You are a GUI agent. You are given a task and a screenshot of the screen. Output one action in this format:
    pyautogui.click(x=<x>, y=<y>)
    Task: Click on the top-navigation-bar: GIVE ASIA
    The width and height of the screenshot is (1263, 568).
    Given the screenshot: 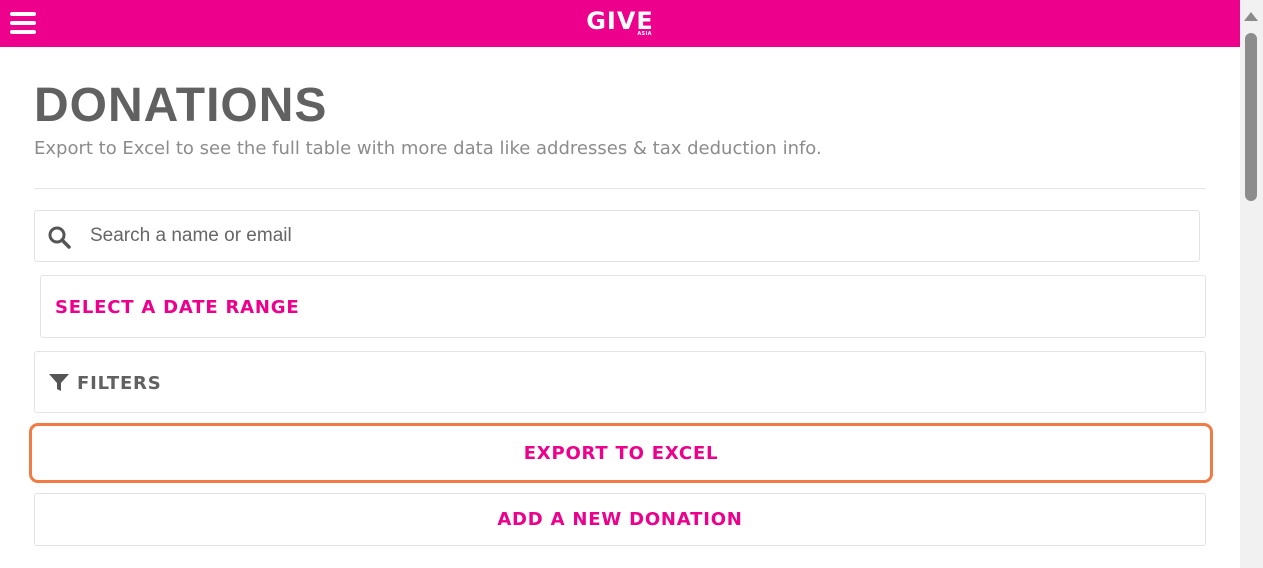 What is the action you would take?
    pyautogui.click(x=620, y=23)
    